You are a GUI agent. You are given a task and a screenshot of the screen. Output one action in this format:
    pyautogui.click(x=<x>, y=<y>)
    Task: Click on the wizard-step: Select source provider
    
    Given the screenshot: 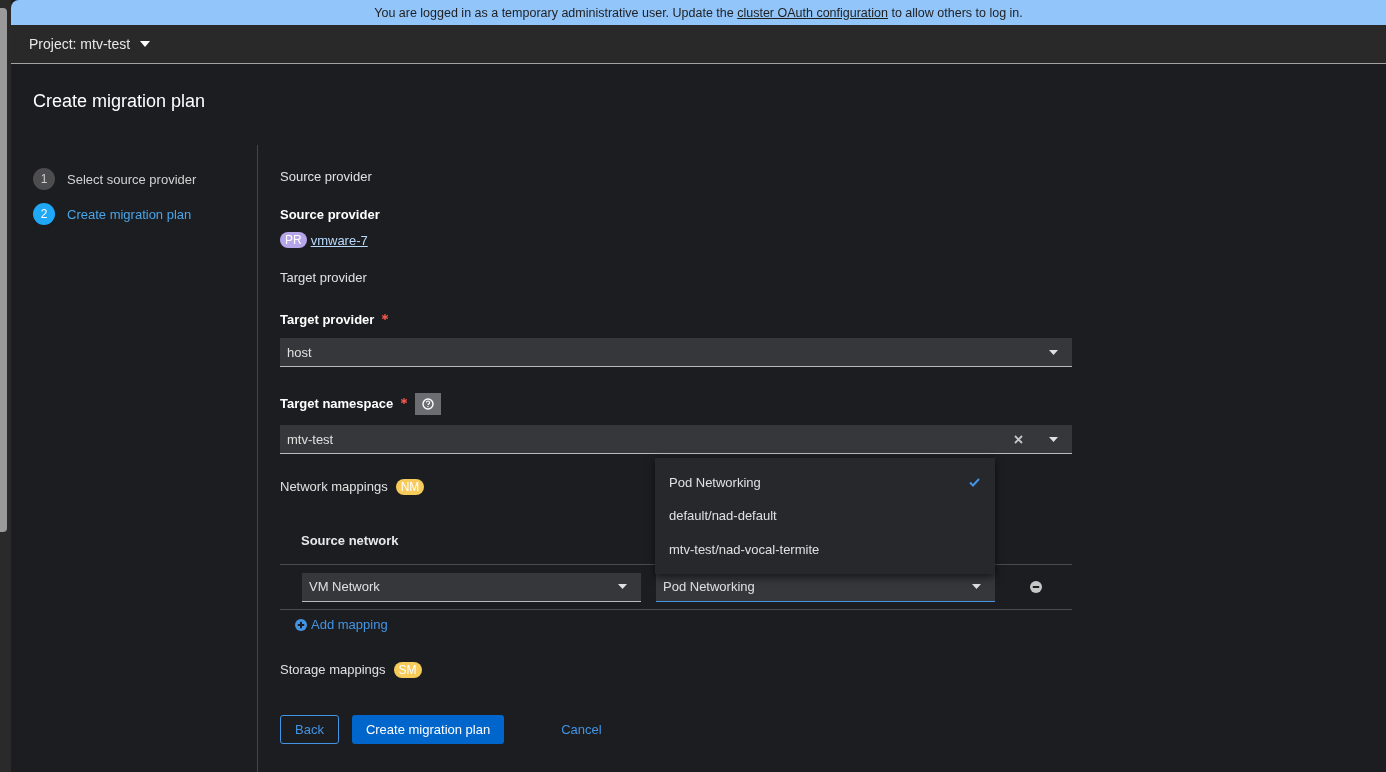 What is the action you would take?
    pyautogui.click(x=132, y=179)
    